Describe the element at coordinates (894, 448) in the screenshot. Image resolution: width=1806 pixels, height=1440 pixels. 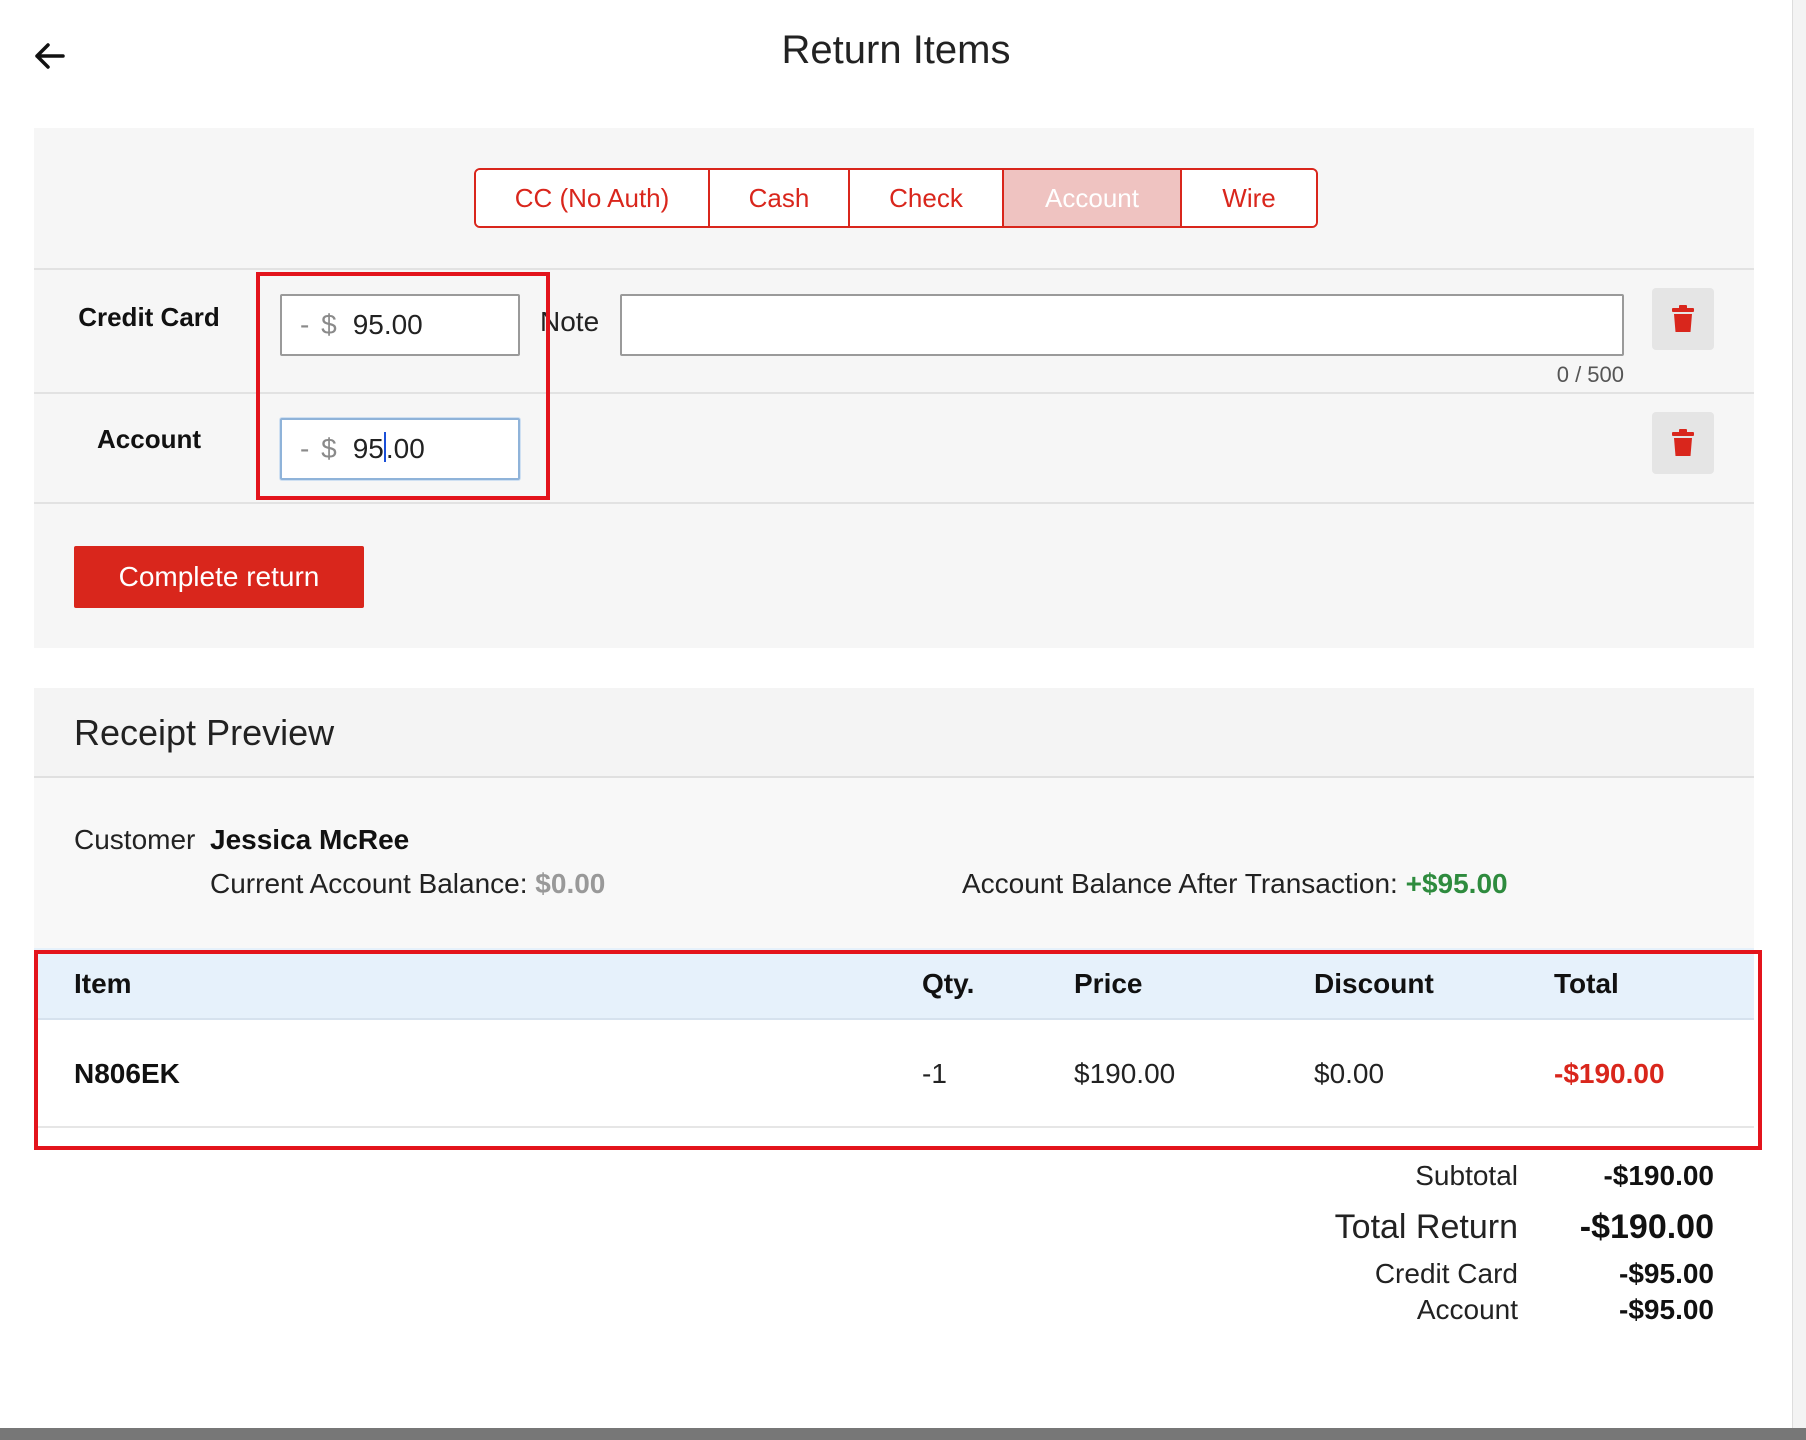
I see `payment-row-account: Account - $ 95.00` at that location.